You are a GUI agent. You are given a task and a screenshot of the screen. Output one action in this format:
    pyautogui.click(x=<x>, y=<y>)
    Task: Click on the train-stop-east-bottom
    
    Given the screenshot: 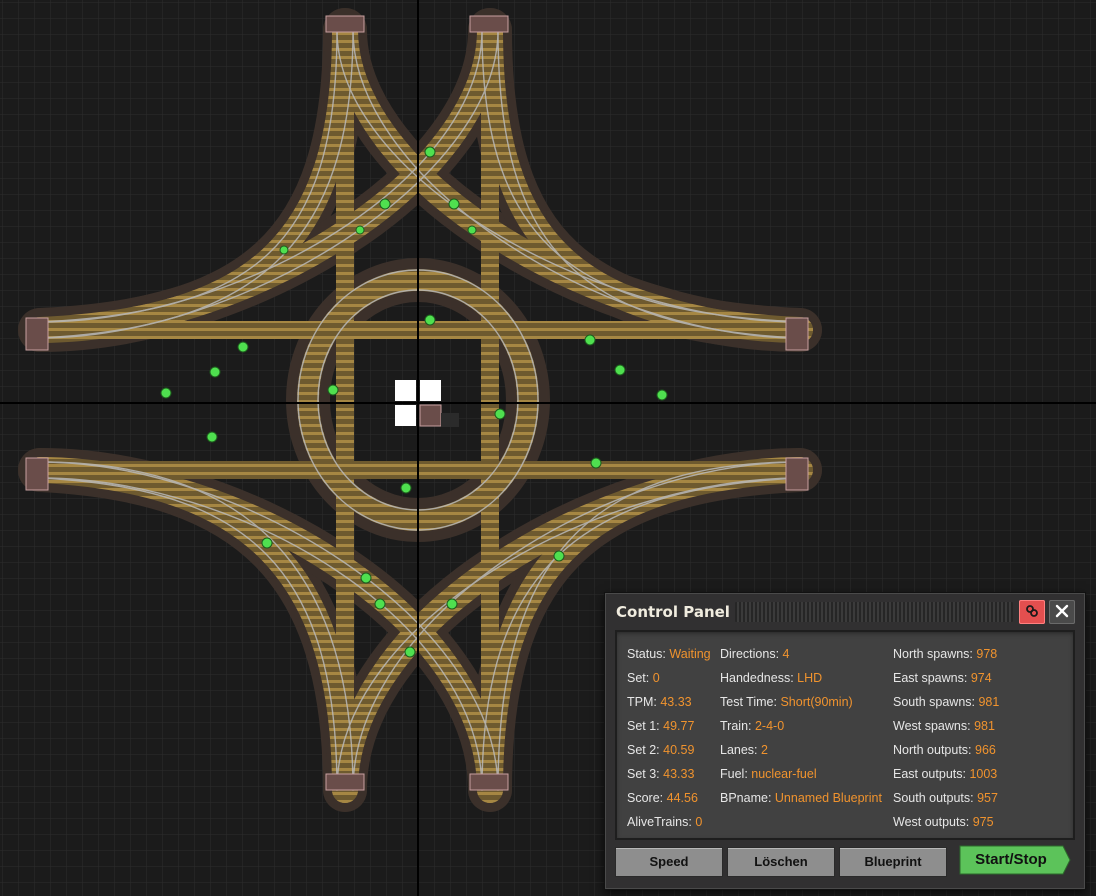 What is the action you would take?
    pyautogui.click(x=797, y=474)
    